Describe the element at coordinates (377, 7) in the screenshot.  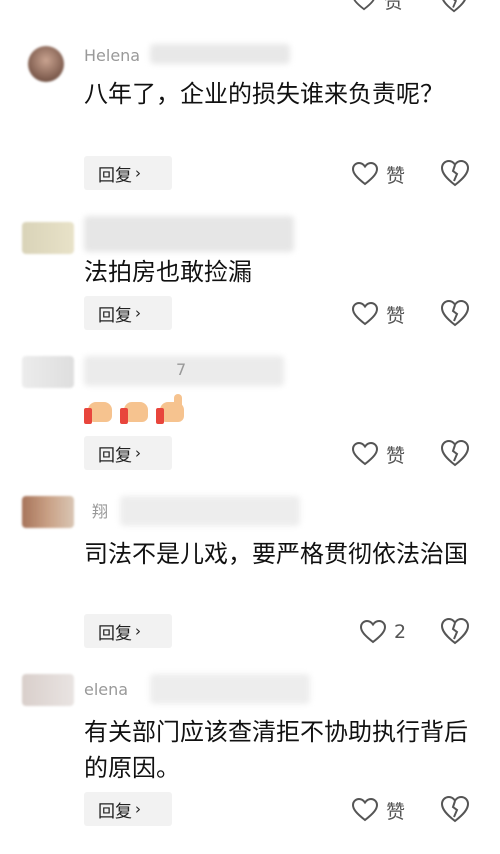
I see `top-partial-actions: 赞` at that location.